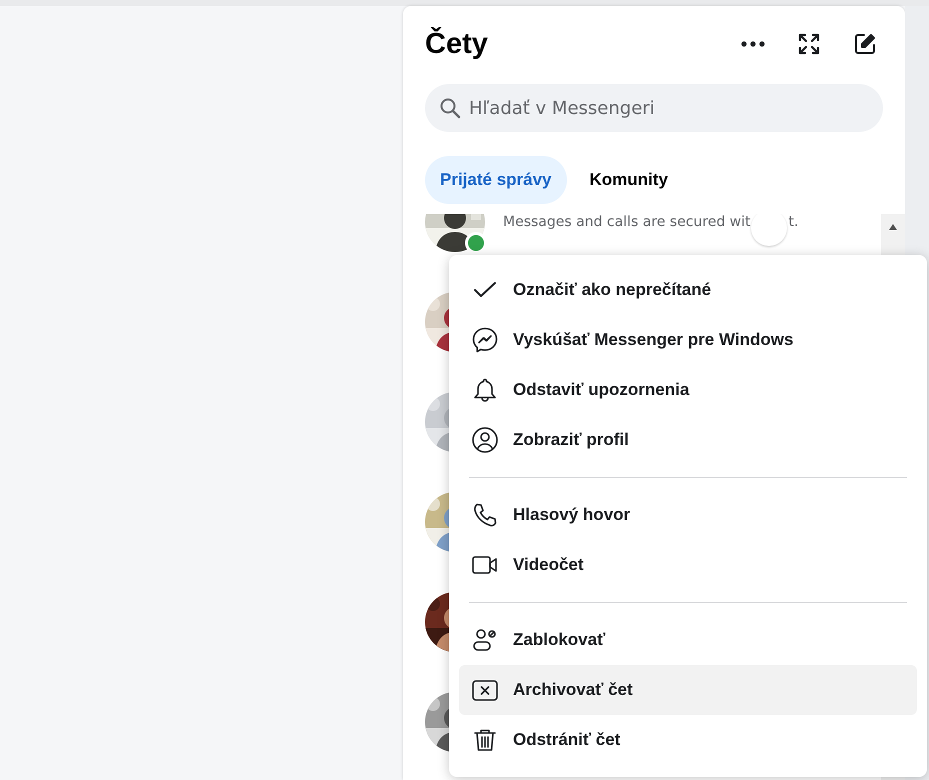 Image resolution: width=929 pixels, height=780 pixels. Describe the element at coordinates (485, 640) in the screenshot. I see `person-block-icon` at that location.